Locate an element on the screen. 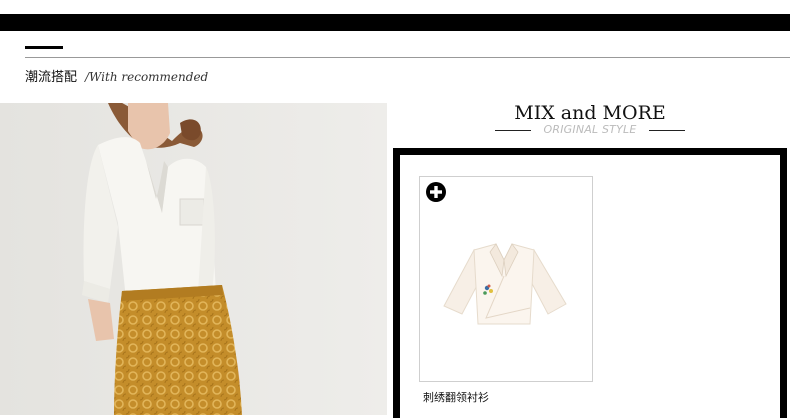 This screenshot has width=790, height=418. heading-divider is located at coordinates (407, 57).